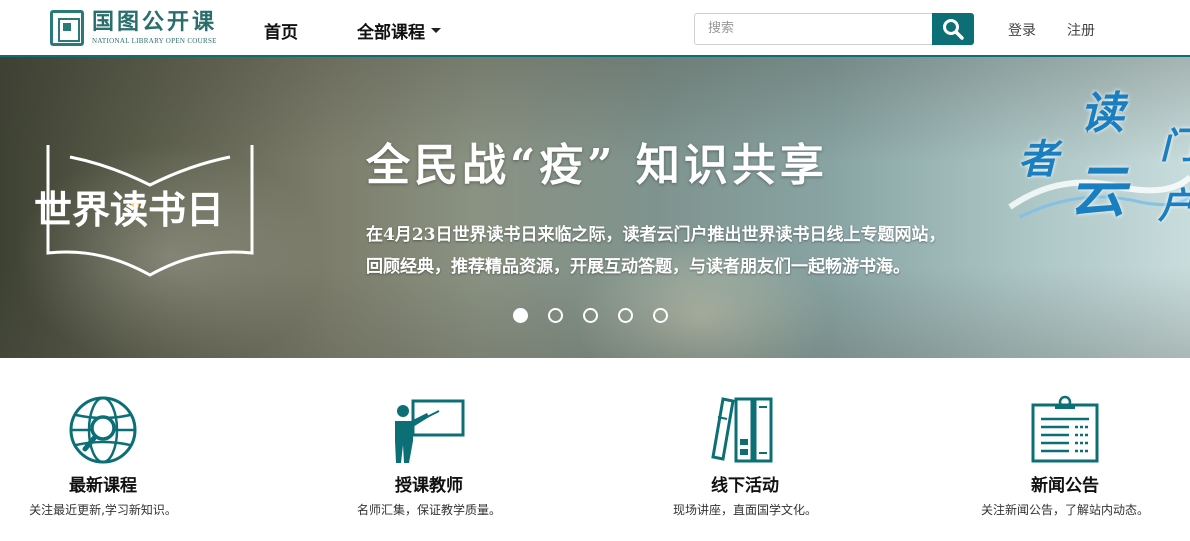 The width and height of the screenshot is (1190, 541). I want to click on feature-teachers: 授课教师 名师汇集，保证教学质量。, so click(429, 456).